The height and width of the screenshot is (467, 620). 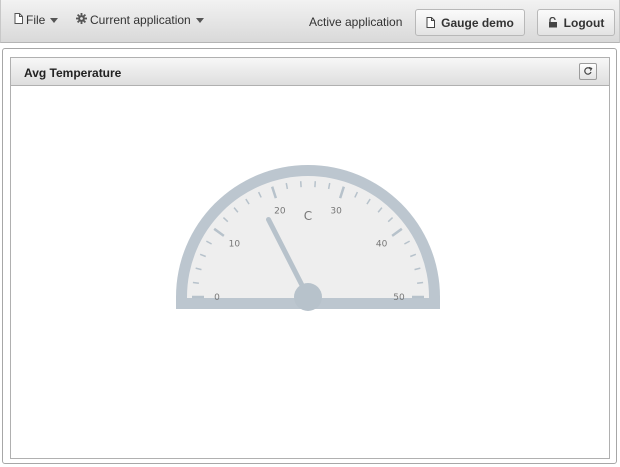 What do you see at coordinates (356, 22) in the screenshot?
I see `active-application-label: Active application` at bounding box center [356, 22].